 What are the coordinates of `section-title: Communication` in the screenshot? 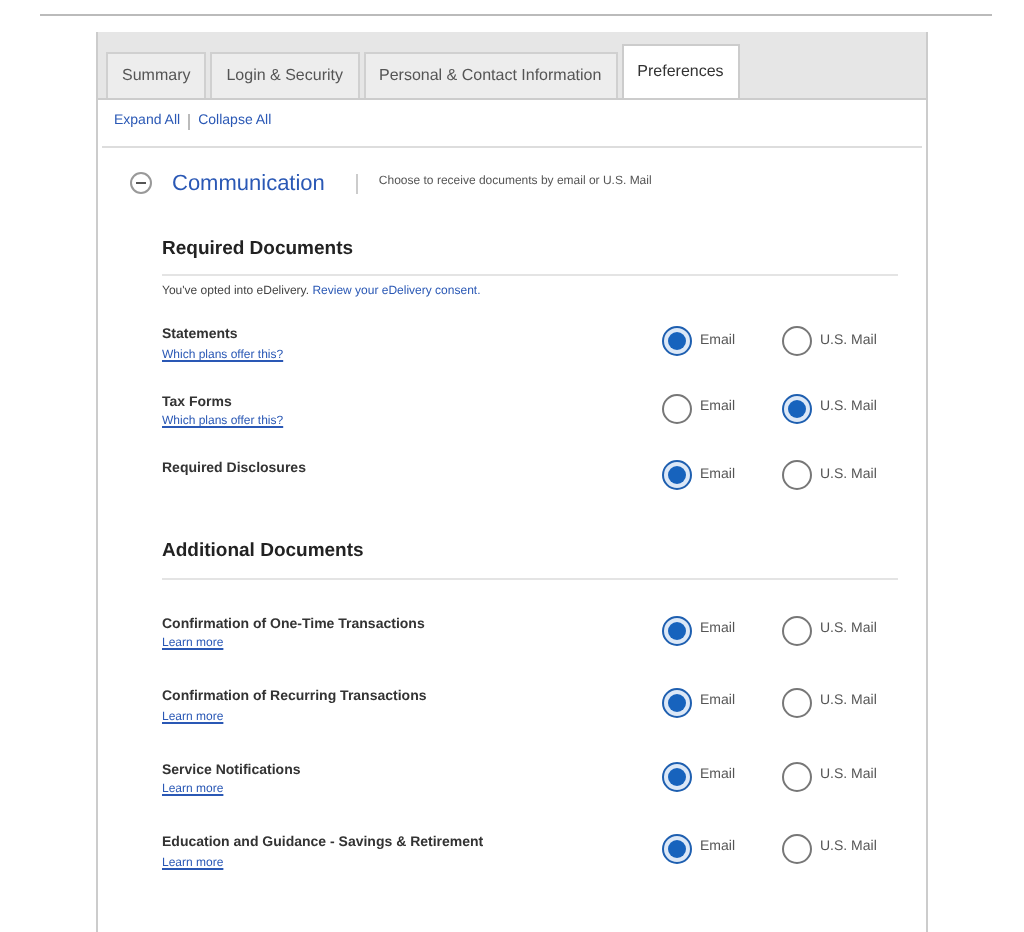 It's located at (248, 183).